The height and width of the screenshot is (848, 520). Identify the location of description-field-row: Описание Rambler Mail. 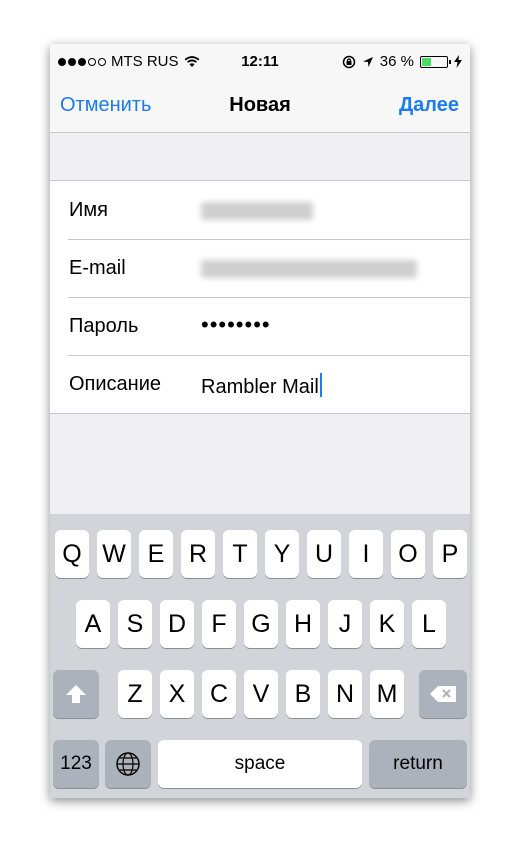
(260, 384).